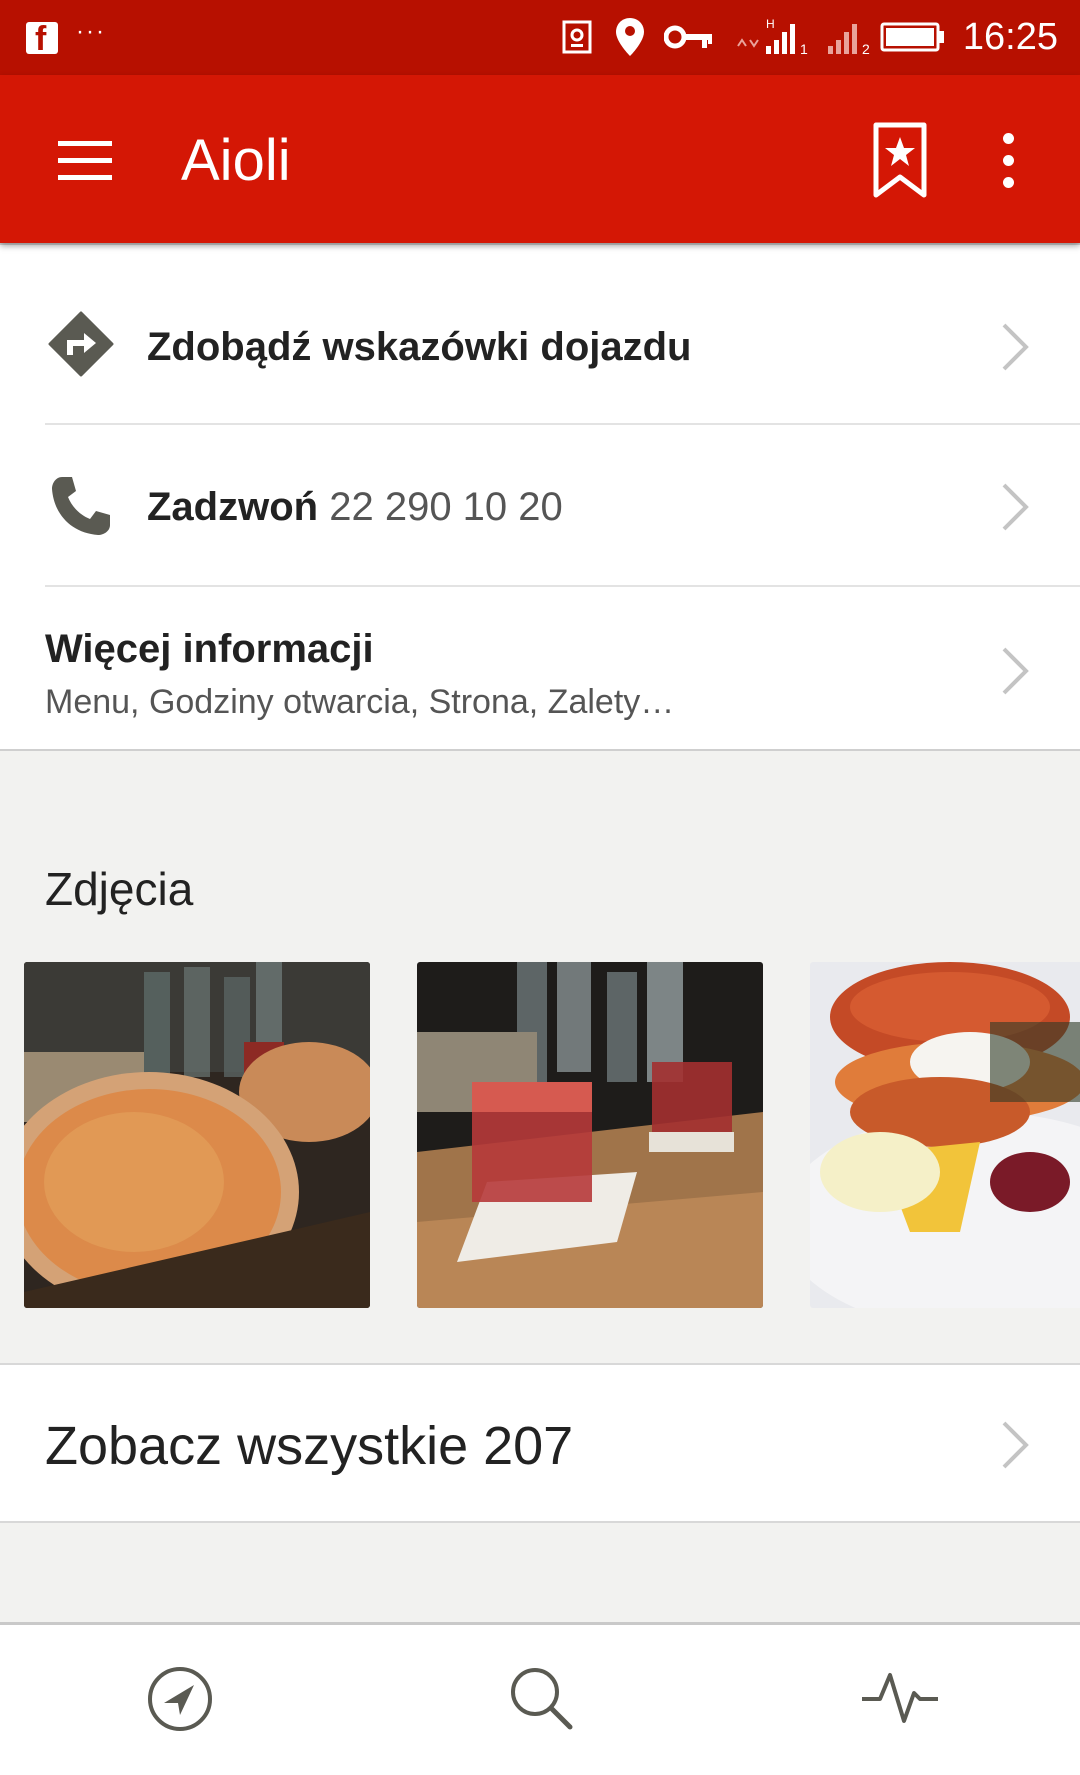  I want to click on bookmark-star-icon, so click(900, 161).